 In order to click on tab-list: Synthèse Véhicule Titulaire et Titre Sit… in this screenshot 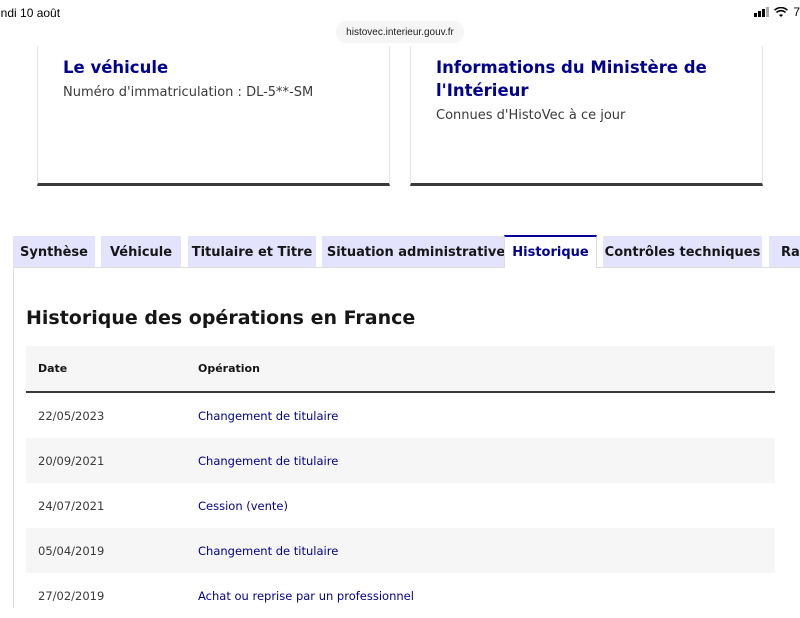, I will do `click(406, 251)`.